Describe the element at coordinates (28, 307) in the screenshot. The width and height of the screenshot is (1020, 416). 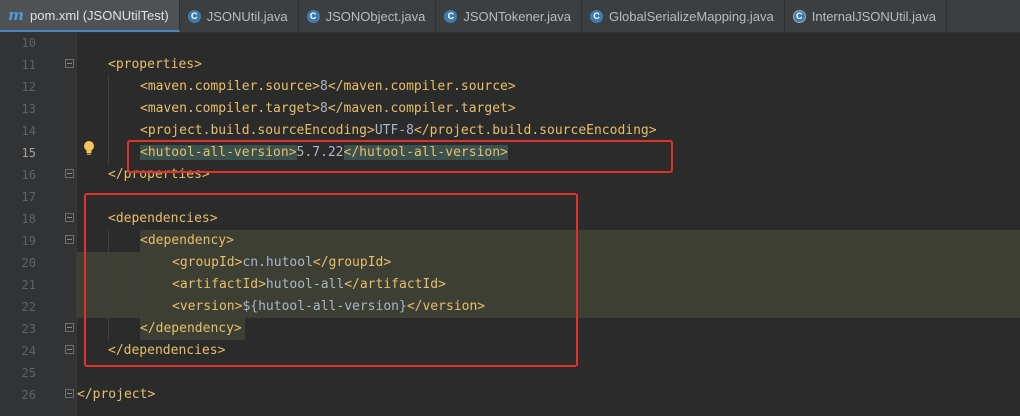
I see `line-number: 22` at that location.